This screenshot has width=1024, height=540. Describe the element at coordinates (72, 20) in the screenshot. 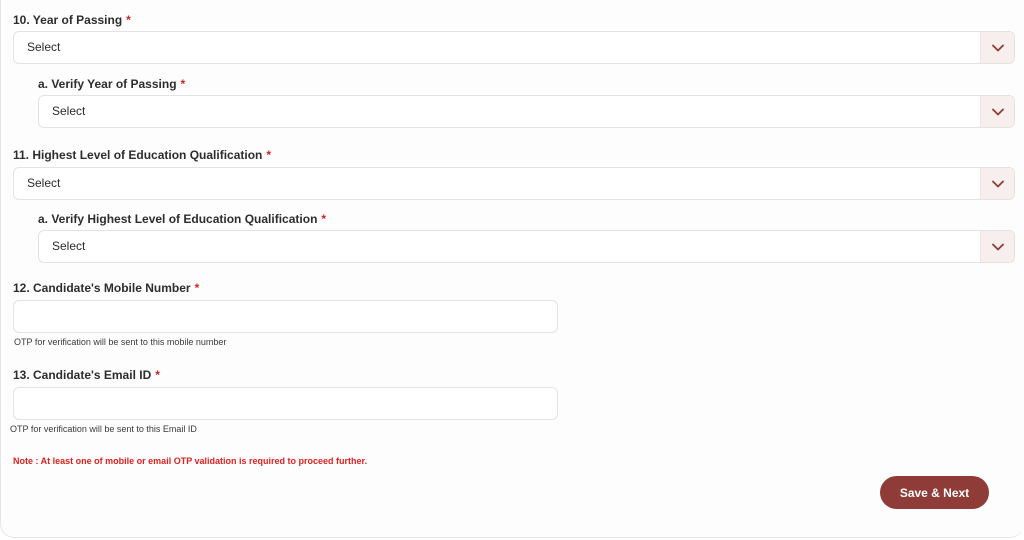

I see `year-of-passing-label: 10. Year of Passing *` at that location.